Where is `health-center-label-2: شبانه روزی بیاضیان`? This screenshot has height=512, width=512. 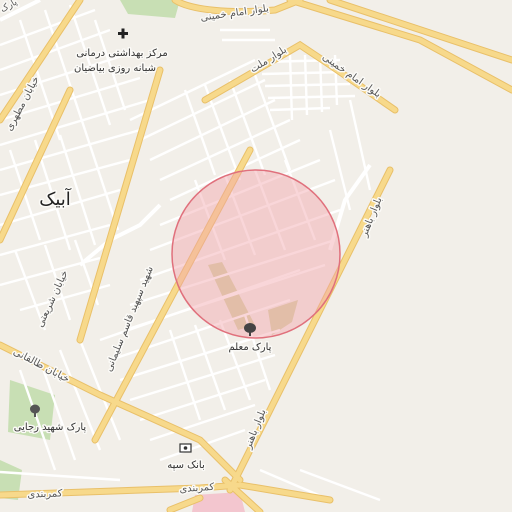 health-center-label-2: شبانه روزی بیاضیان is located at coordinates (114, 69).